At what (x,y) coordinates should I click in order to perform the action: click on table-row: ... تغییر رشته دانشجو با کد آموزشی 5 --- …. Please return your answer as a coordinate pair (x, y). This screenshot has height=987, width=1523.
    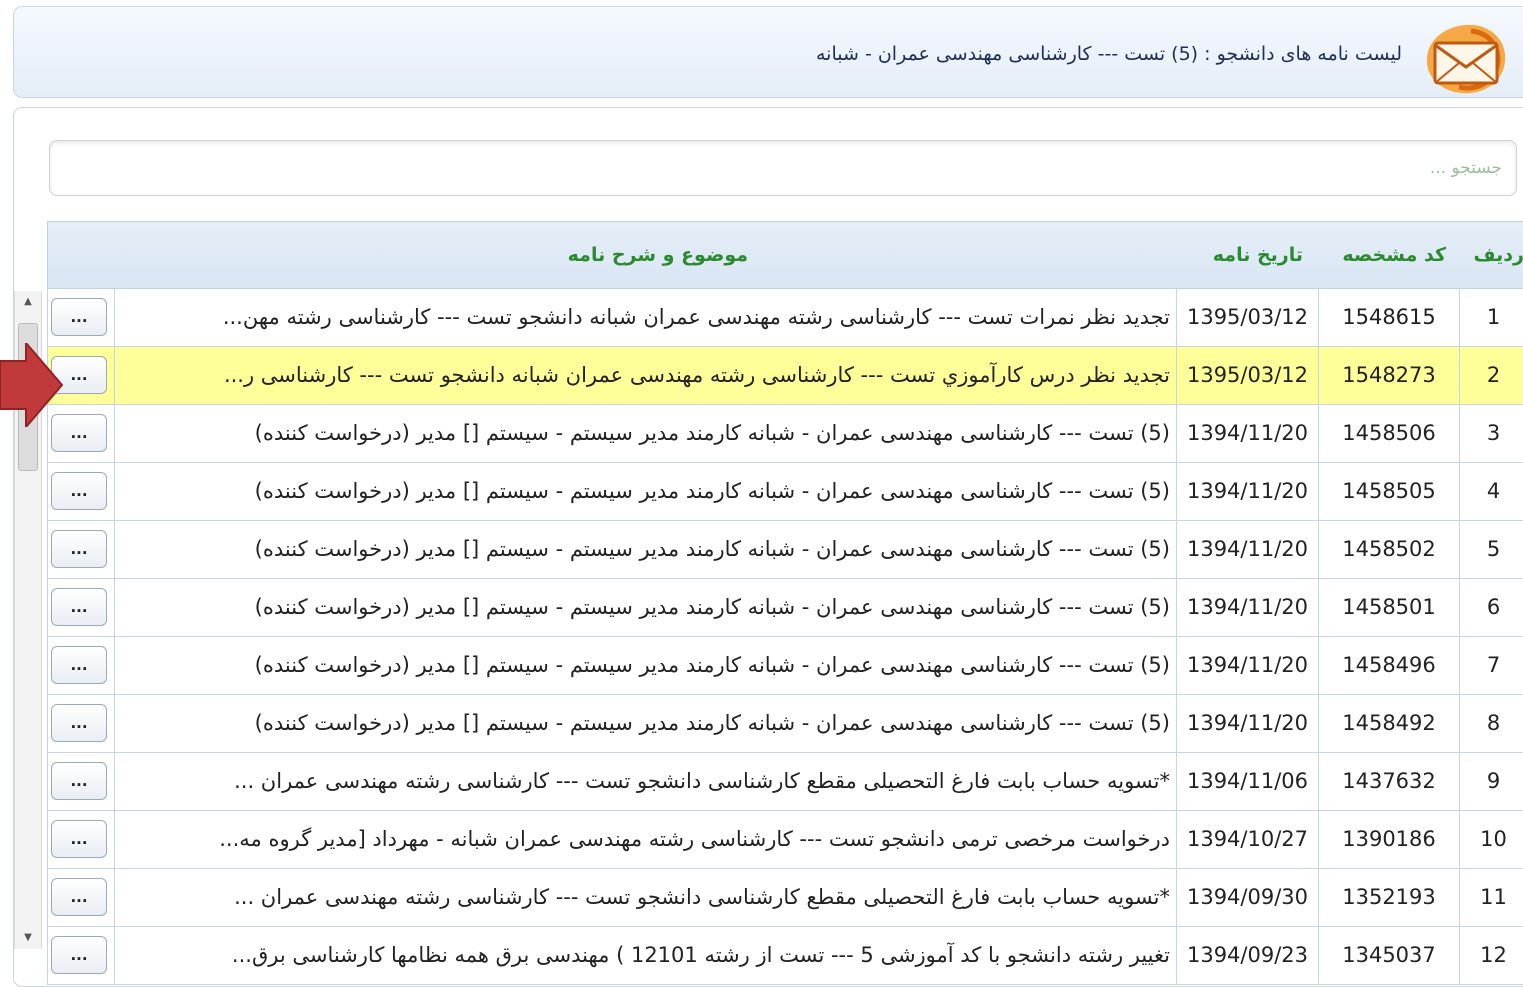
    Looking at the image, I should click on (785, 956).